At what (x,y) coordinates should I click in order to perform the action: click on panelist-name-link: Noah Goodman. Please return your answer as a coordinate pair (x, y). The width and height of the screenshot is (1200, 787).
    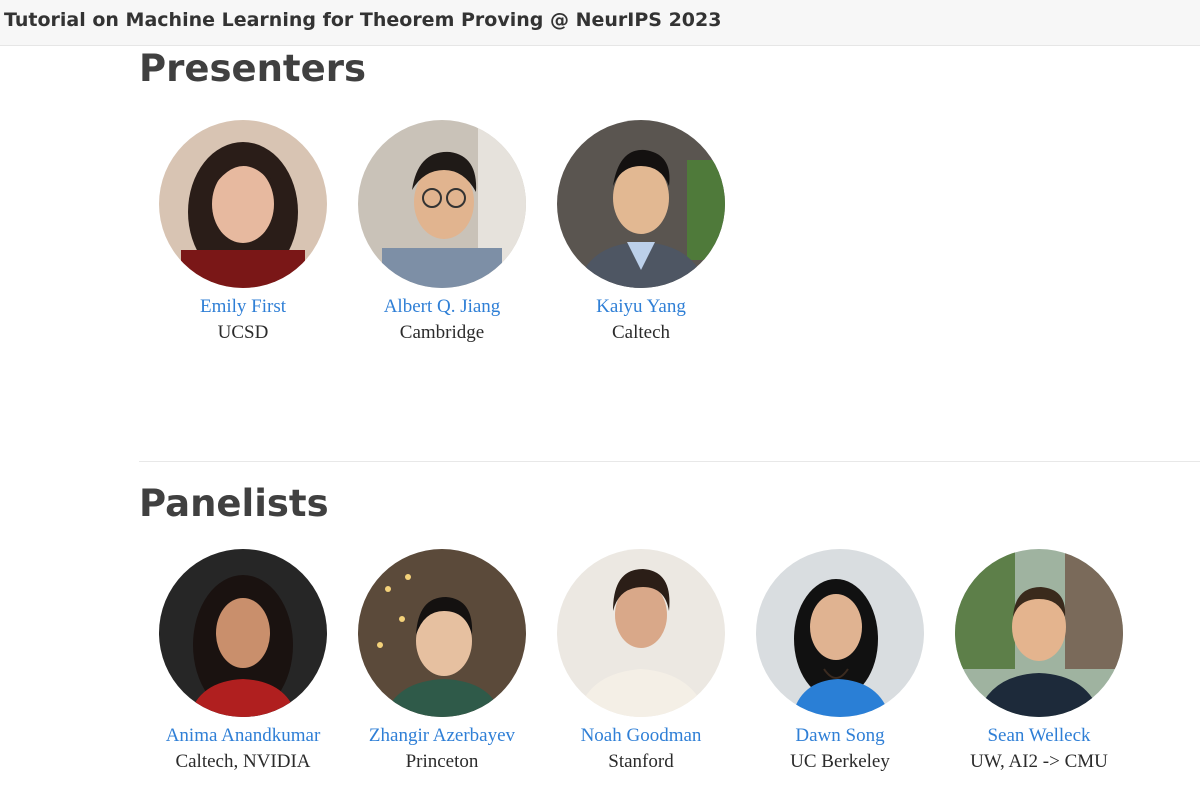
    Looking at the image, I should click on (641, 735).